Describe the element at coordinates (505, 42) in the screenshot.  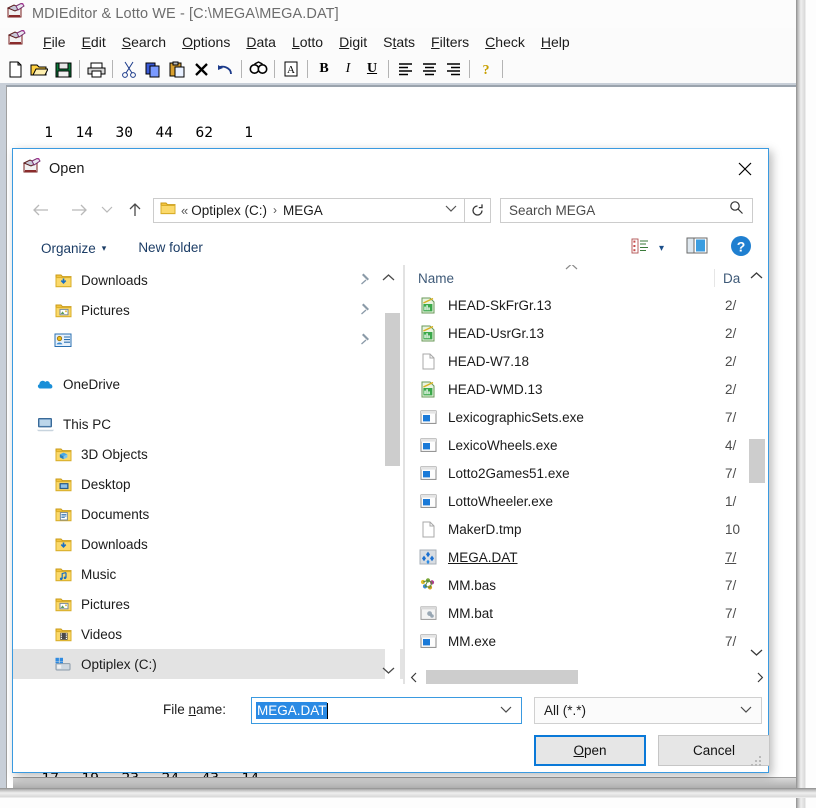
I see `menu-check: Check` at that location.